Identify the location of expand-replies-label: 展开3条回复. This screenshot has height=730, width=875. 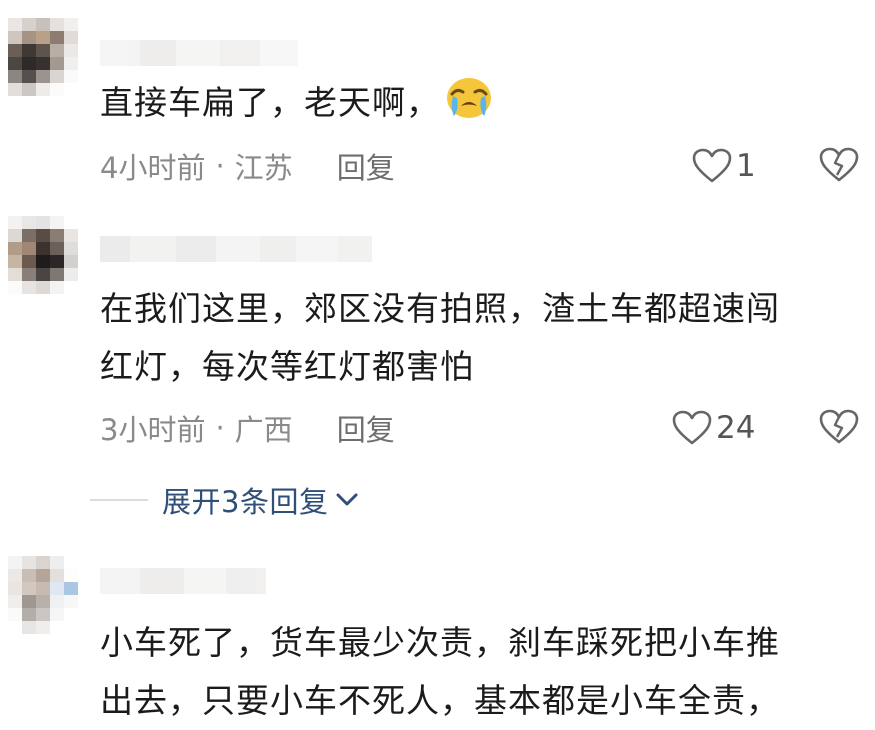
(245, 502).